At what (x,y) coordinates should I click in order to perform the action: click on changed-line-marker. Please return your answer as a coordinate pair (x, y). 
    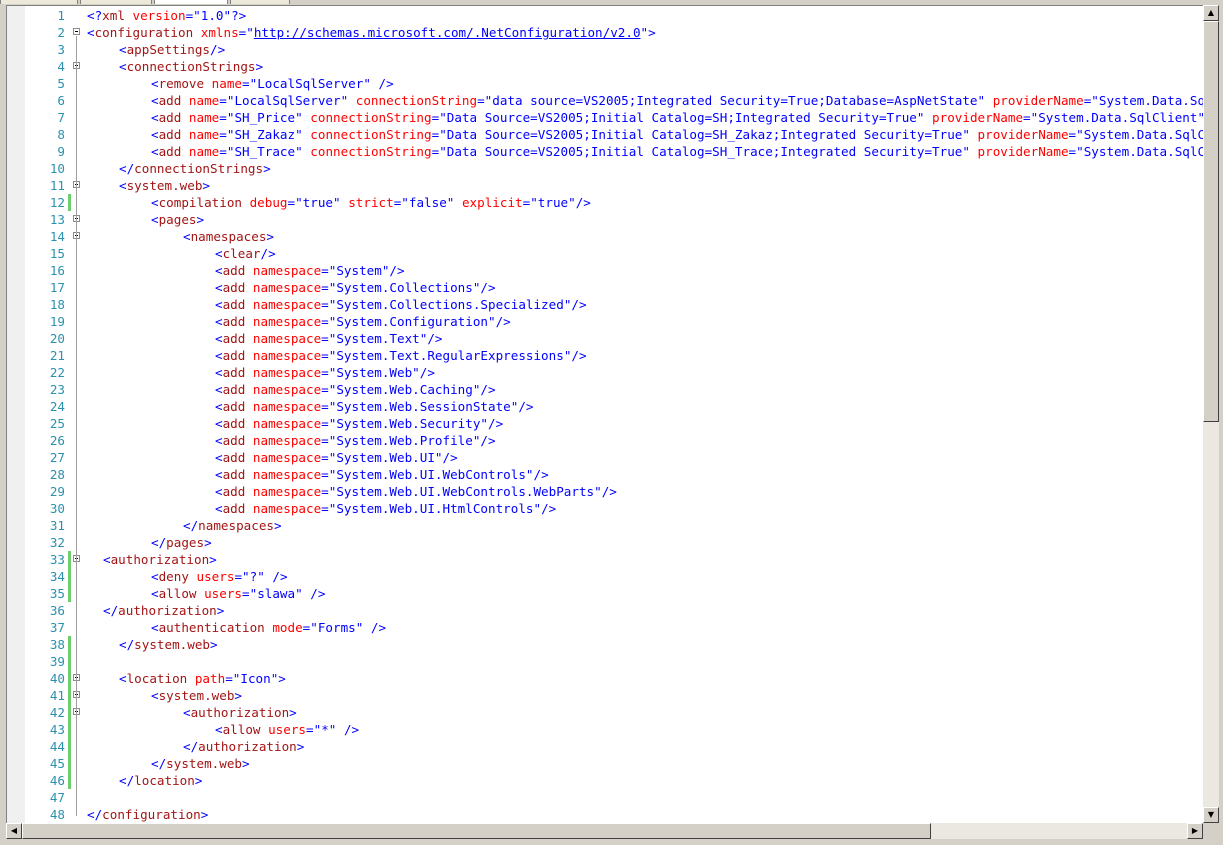
    Looking at the image, I should click on (69, 202).